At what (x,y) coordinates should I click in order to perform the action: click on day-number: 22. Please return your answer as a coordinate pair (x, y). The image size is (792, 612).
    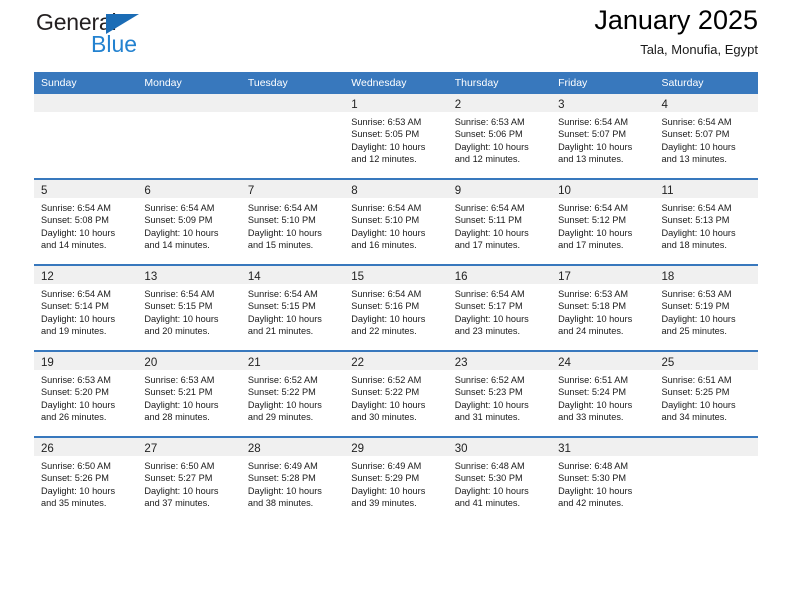
    Looking at the image, I should click on (358, 363).